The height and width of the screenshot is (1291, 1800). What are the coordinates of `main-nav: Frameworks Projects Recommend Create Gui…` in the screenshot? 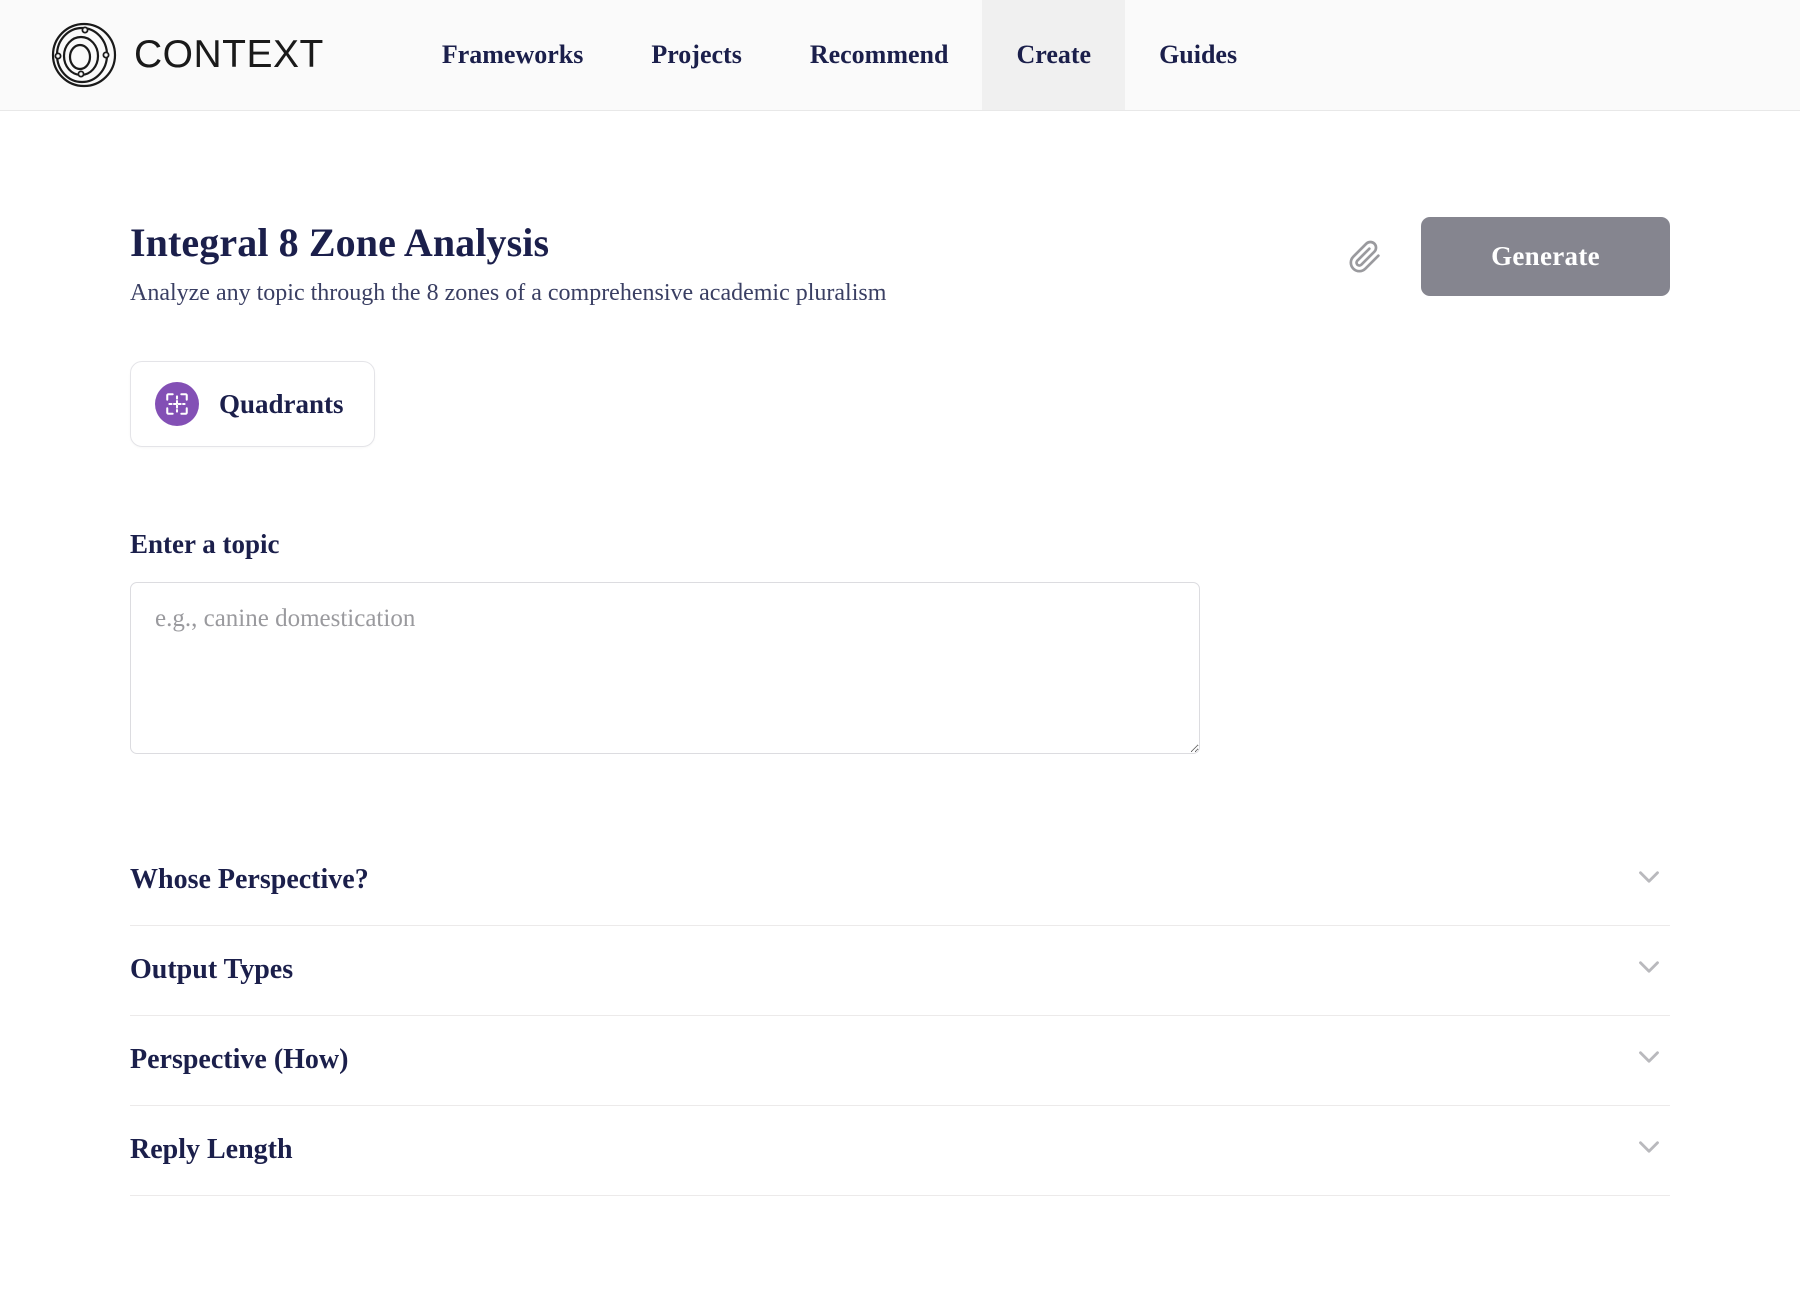 It's located at (839, 55).